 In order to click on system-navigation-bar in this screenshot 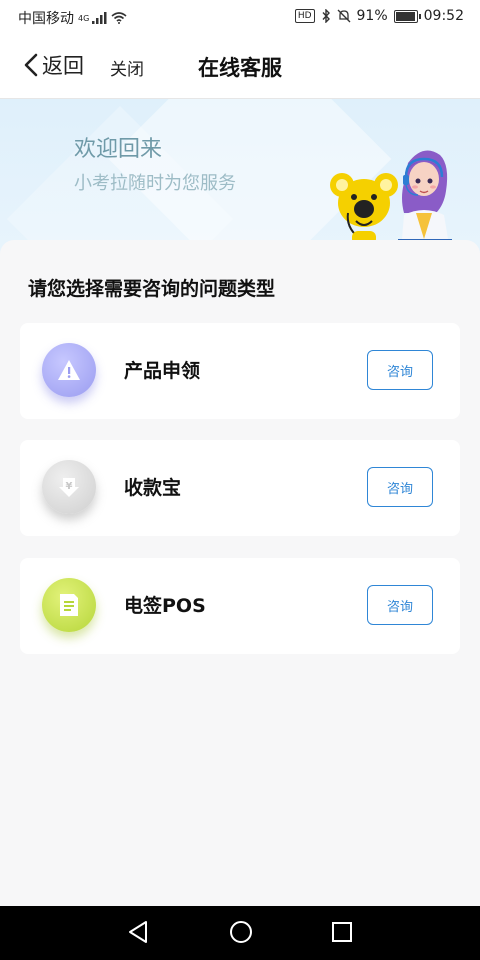, I will do `click(240, 933)`.